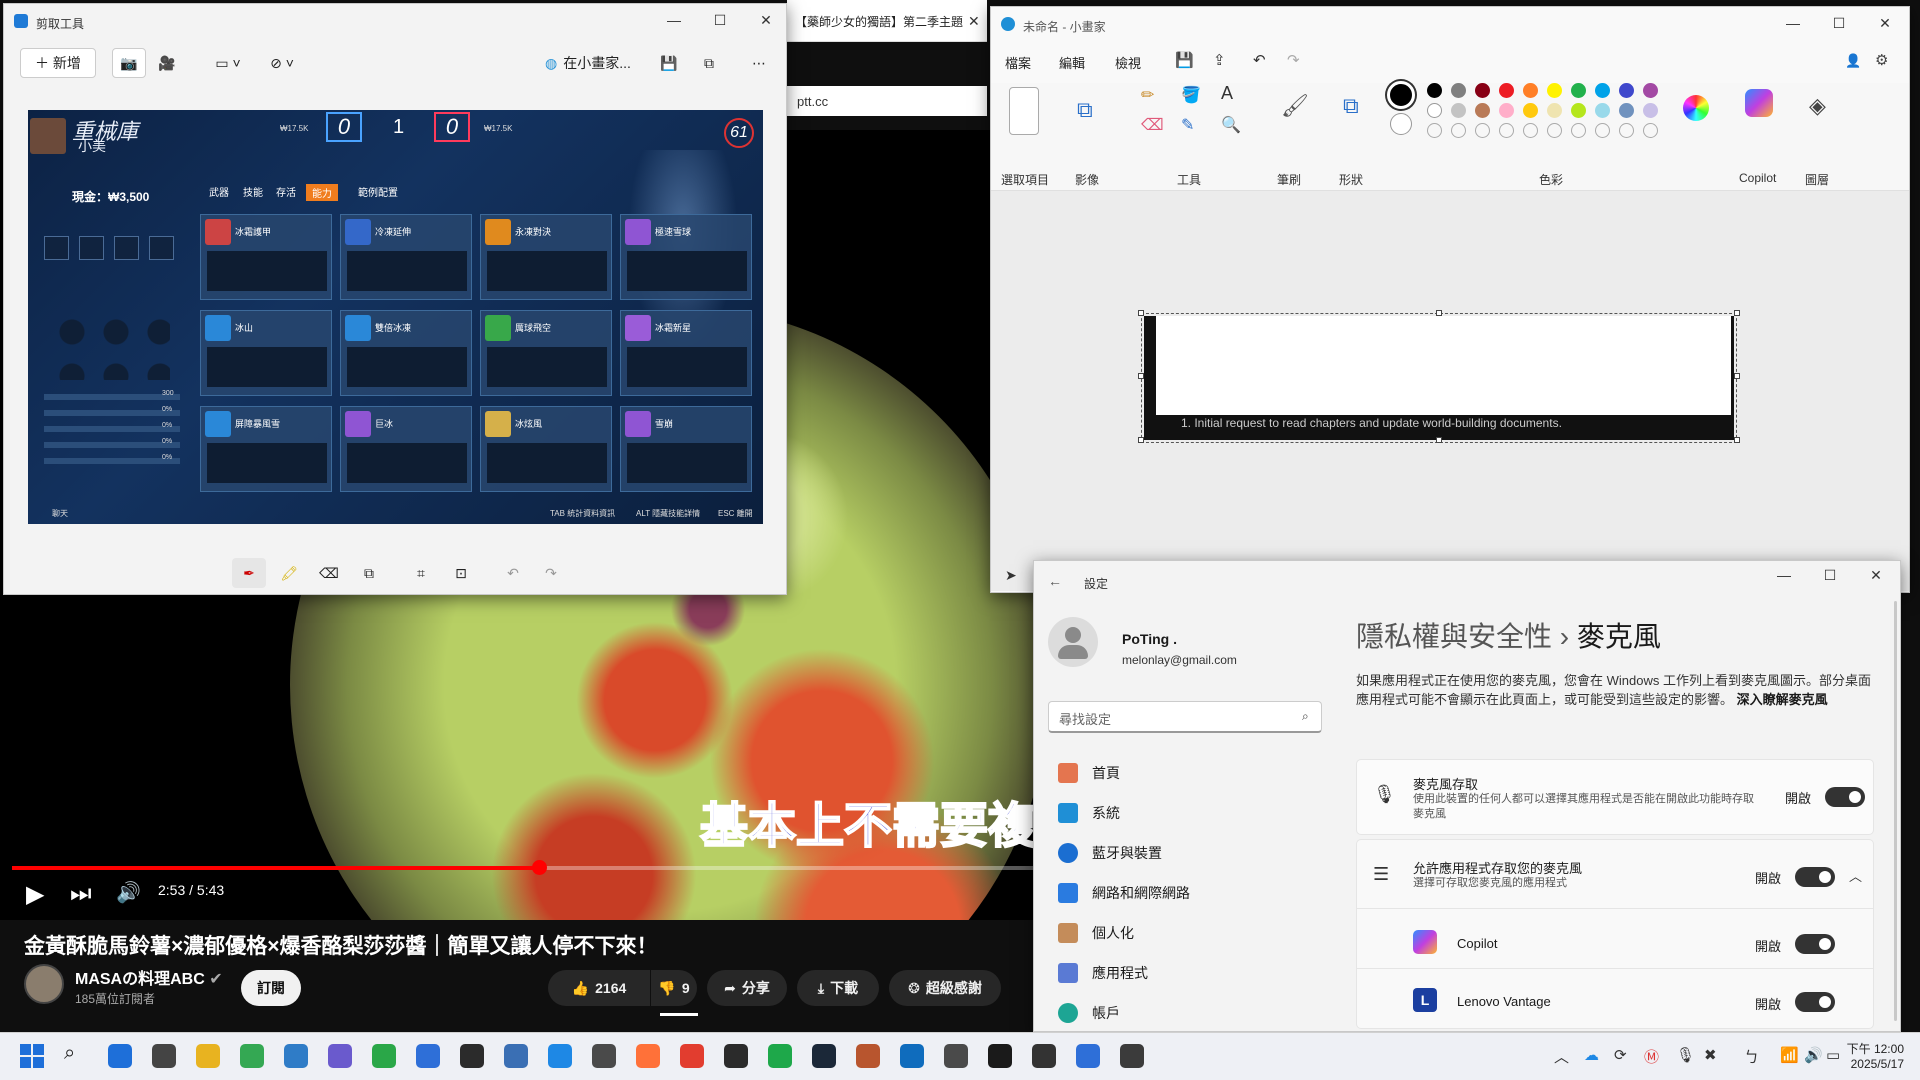 Image resolution: width=1920 pixels, height=1080 pixels. I want to click on channel-avatar, so click(44, 984).